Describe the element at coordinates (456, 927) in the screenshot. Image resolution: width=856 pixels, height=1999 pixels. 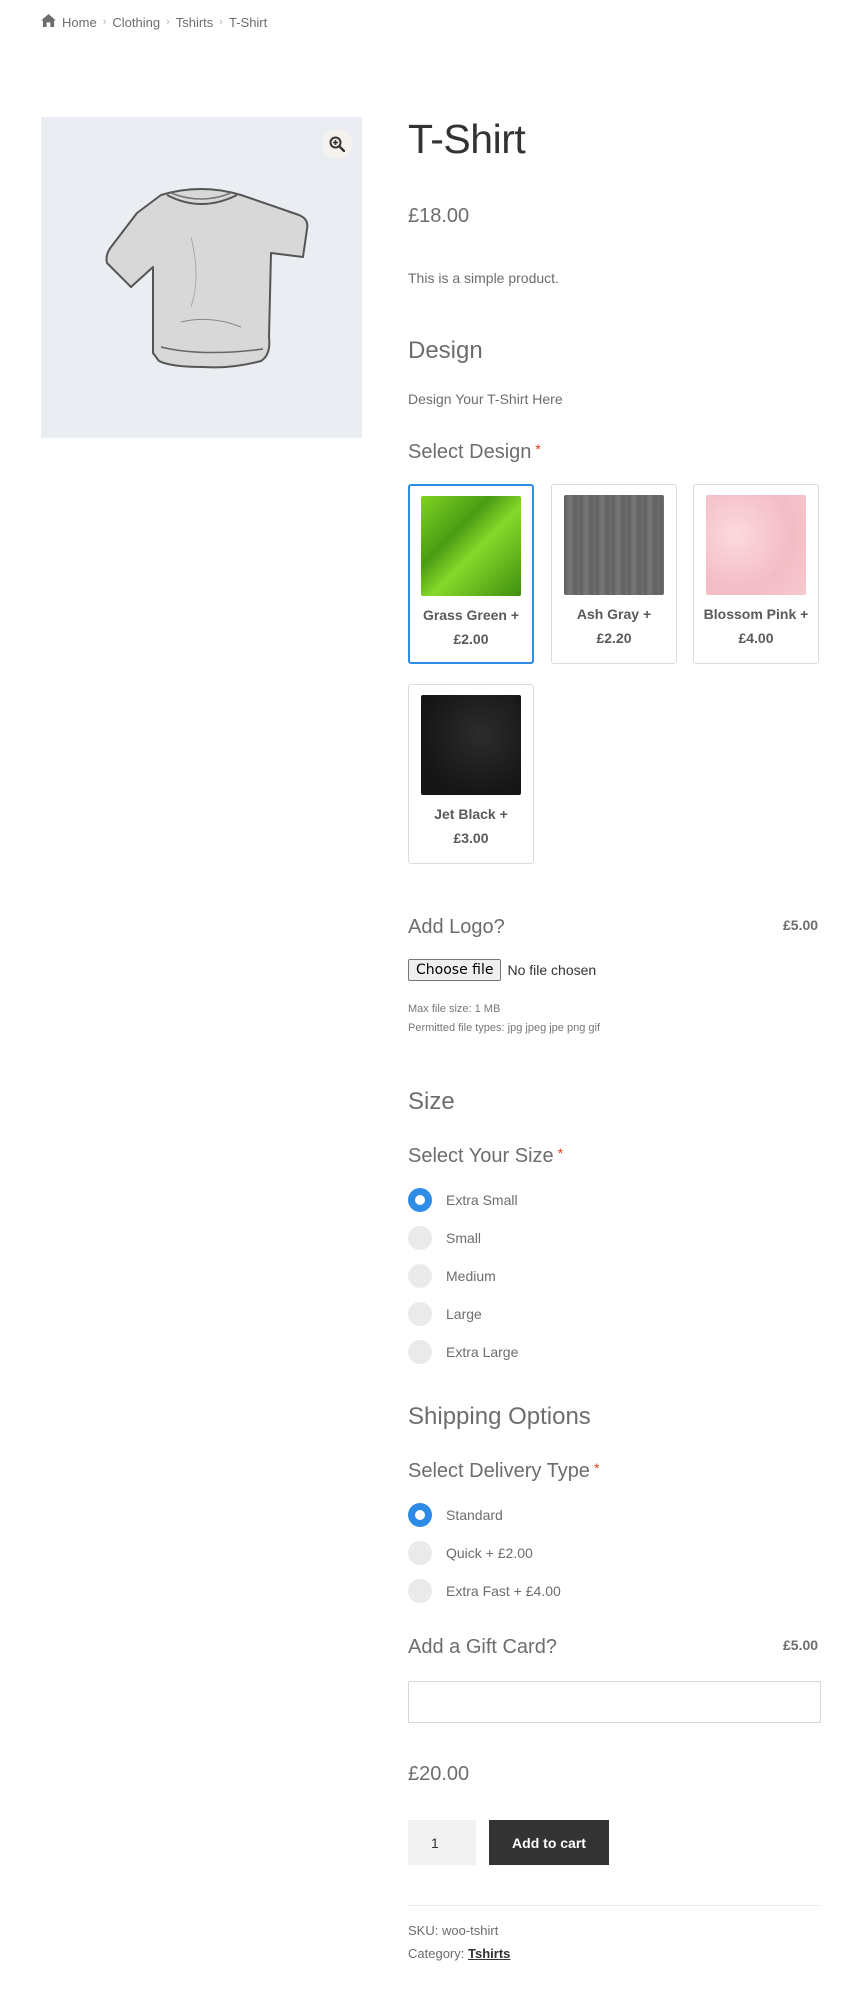
I see `logo-label: Add Logo?` at that location.